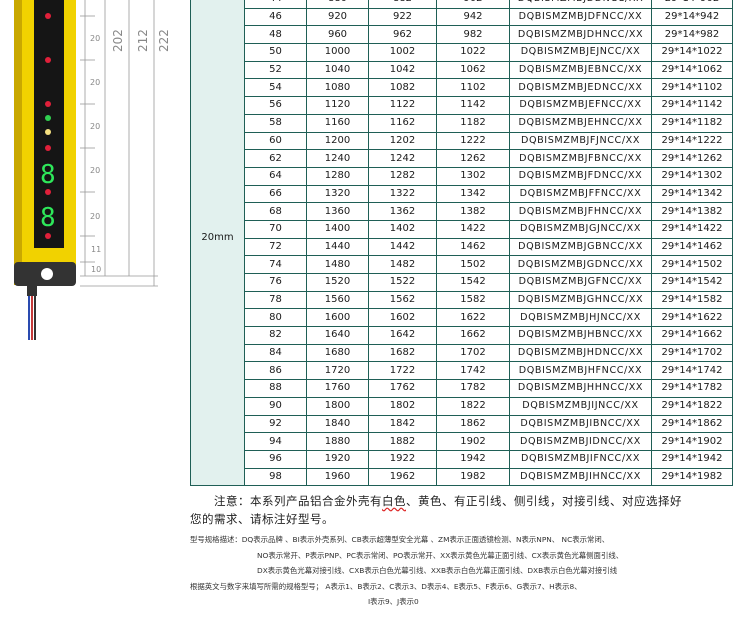 This screenshot has width=750, height=619. Describe the element at coordinates (96, 249) in the screenshot. I see `bottom-label-11: 11` at that location.